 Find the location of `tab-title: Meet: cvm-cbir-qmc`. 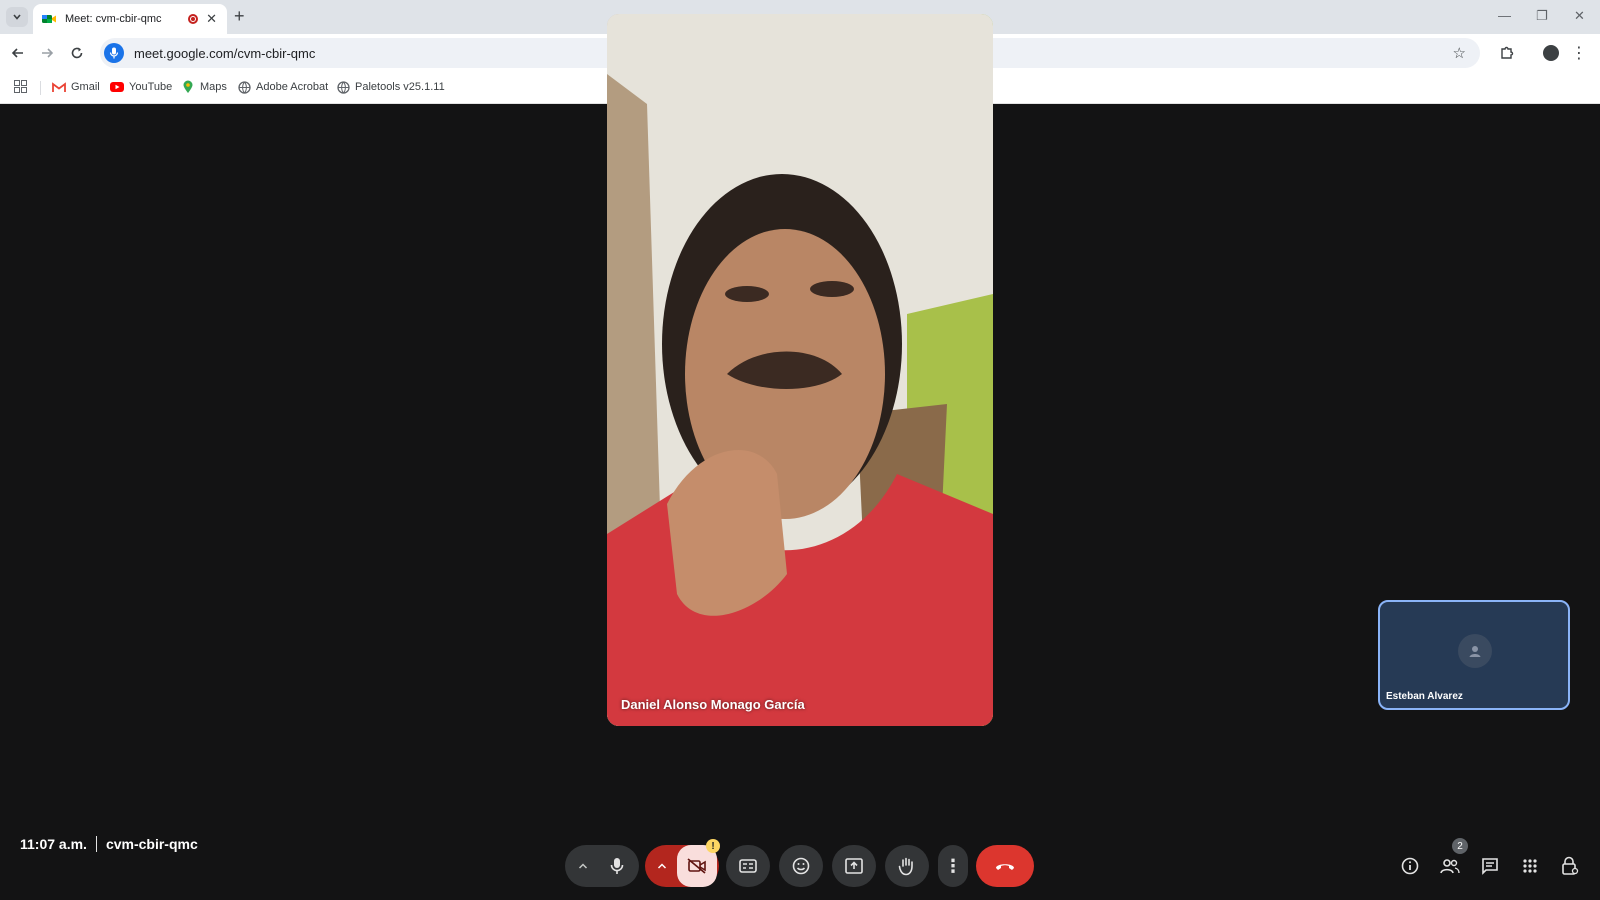

tab-title: Meet: cvm-cbir-qmc is located at coordinates (113, 19).